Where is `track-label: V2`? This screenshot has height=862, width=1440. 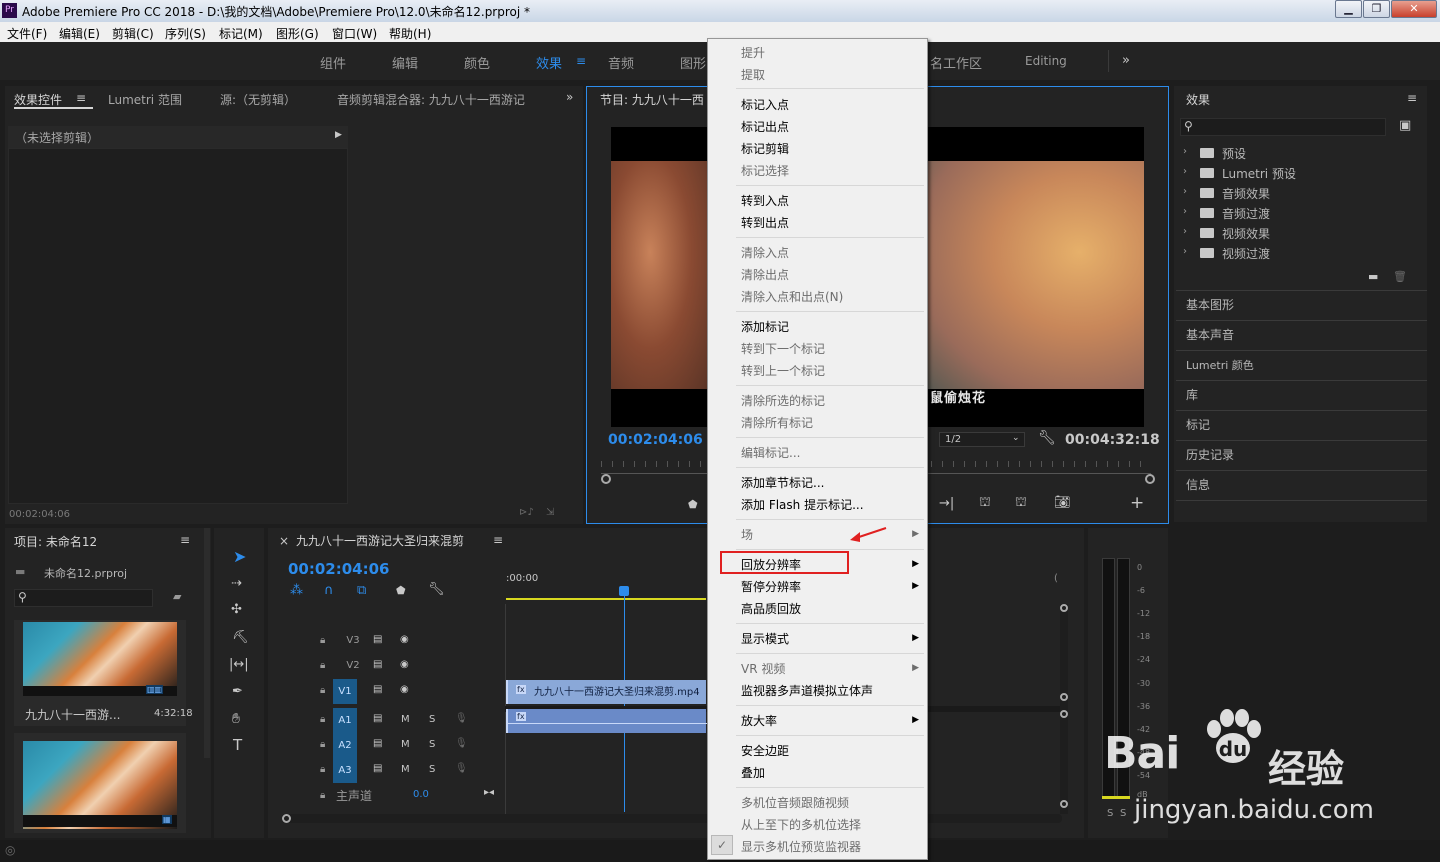 track-label: V2 is located at coordinates (353, 666).